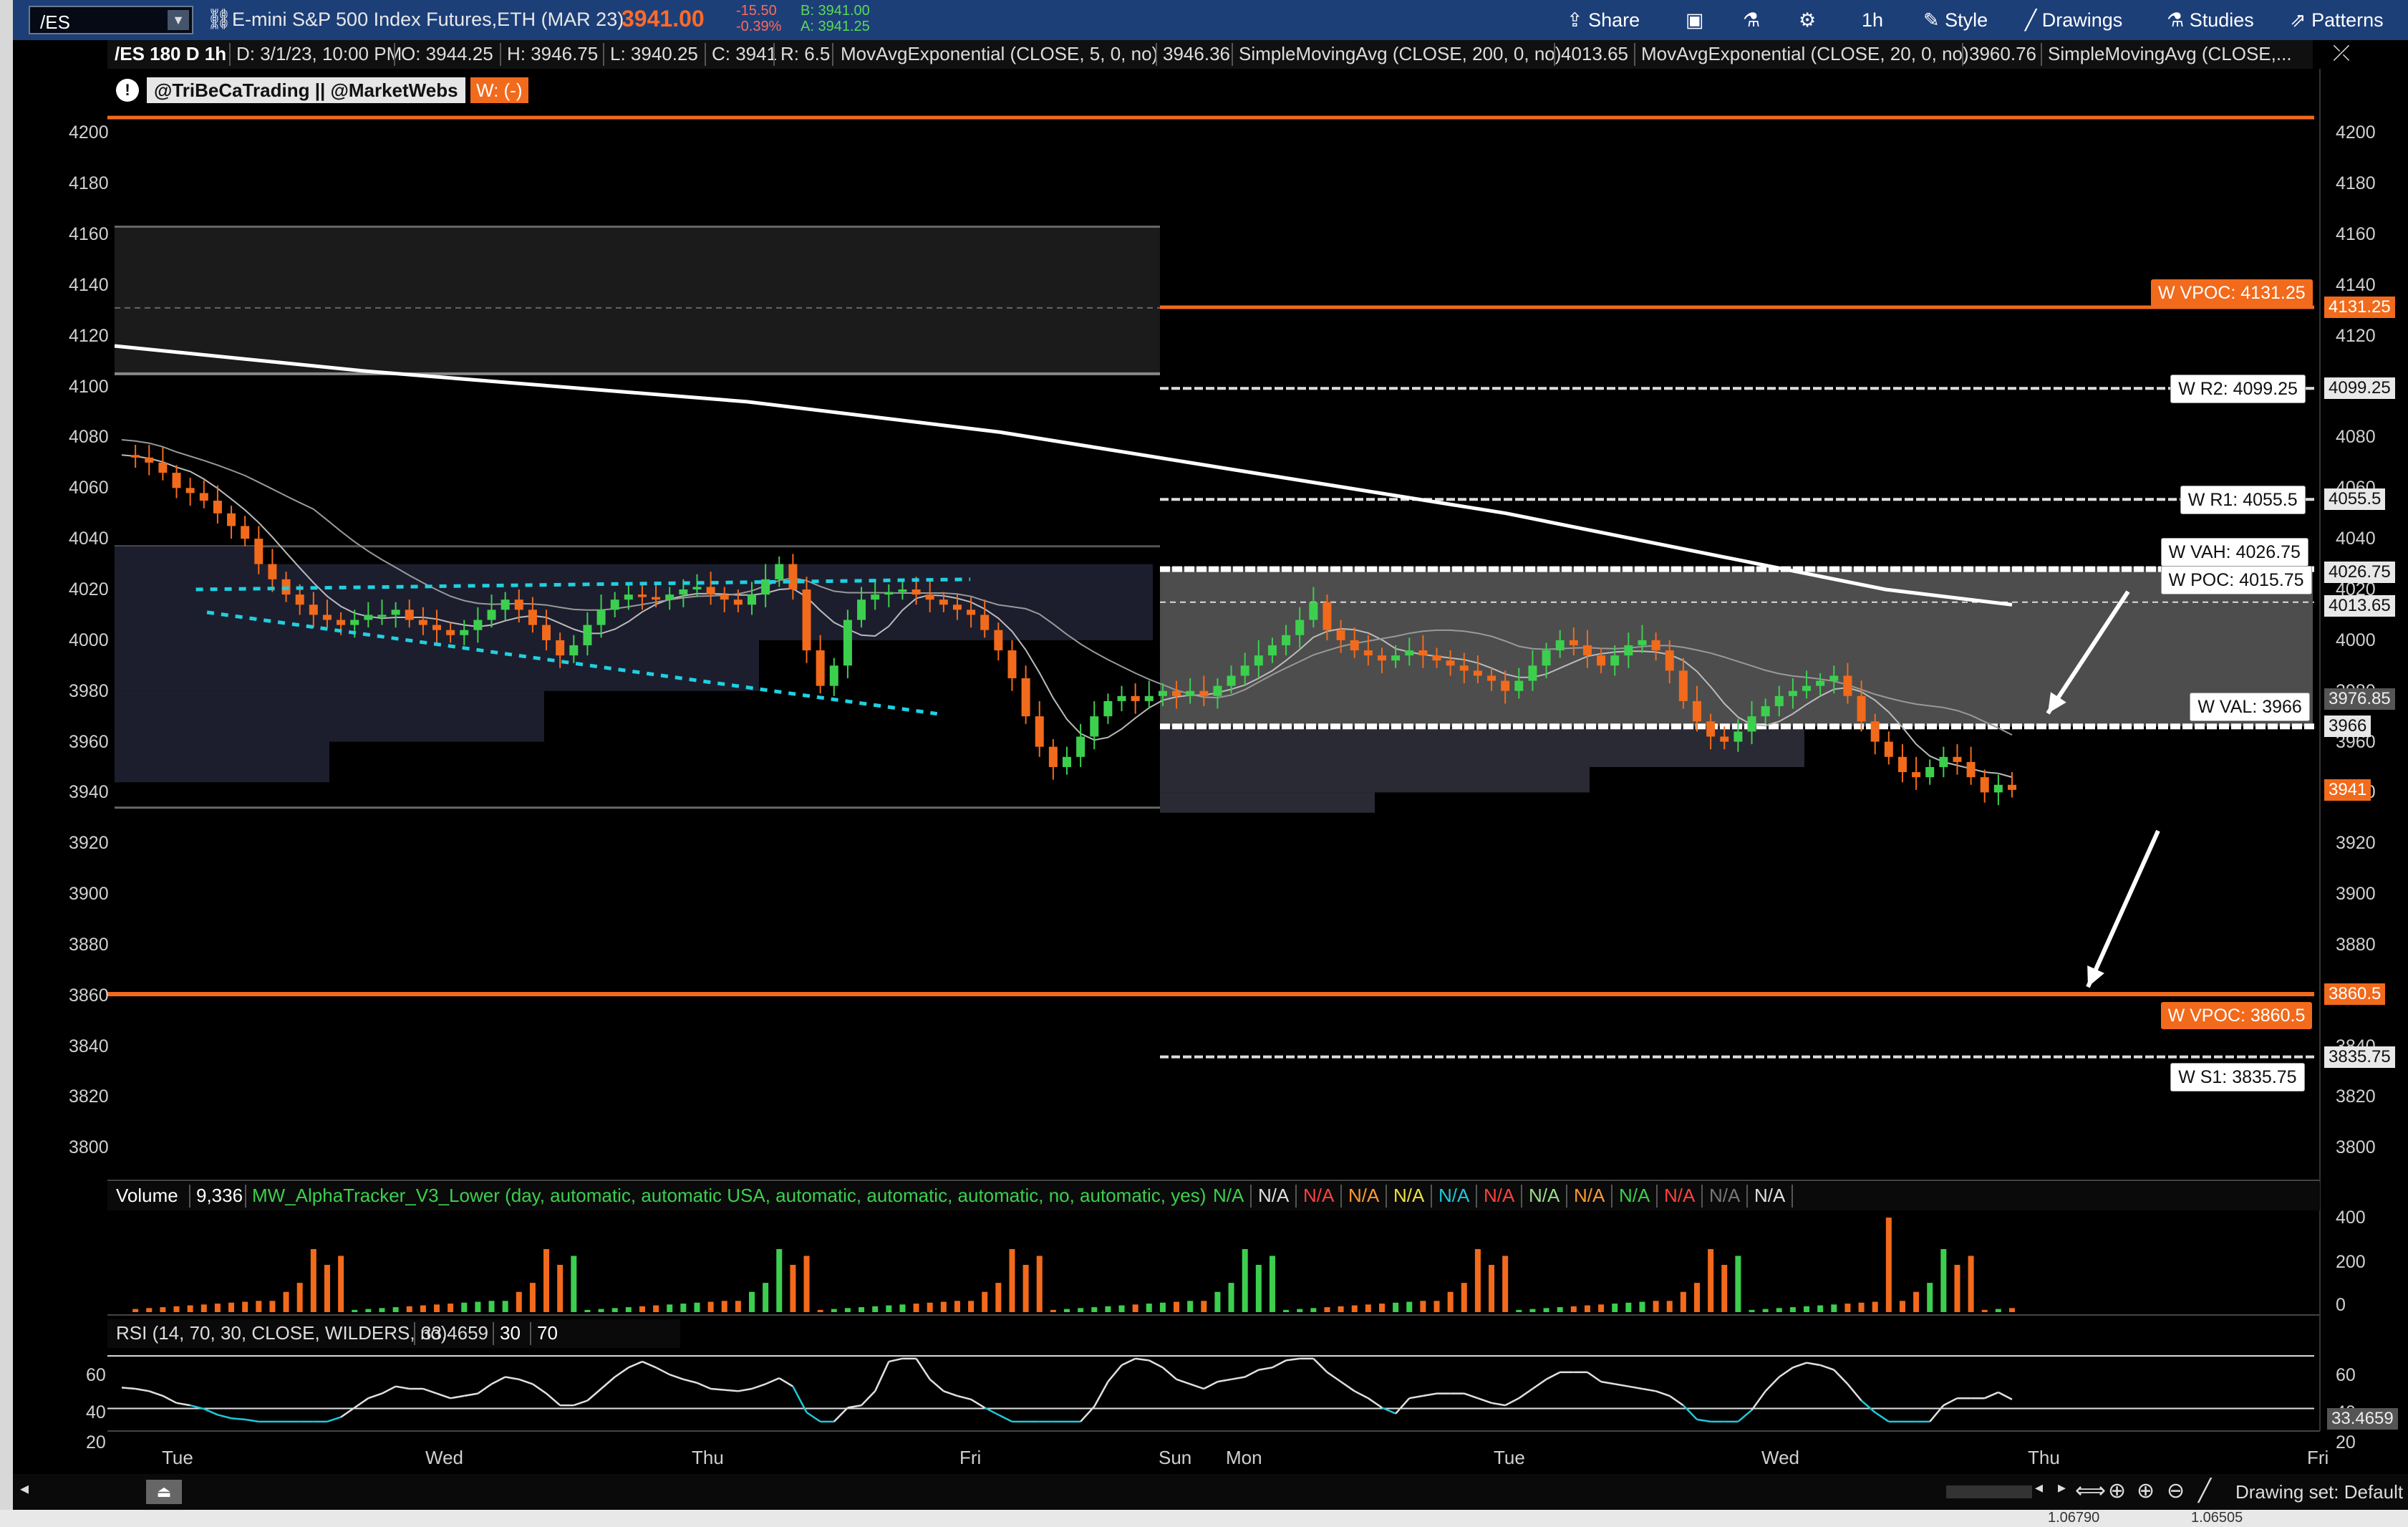 The width and height of the screenshot is (2408, 1527). What do you see at coordinates (2062, 1487) in the screenshot?
I see `chevron-right-icon: ▸` at bounding box center [2062, 1487].